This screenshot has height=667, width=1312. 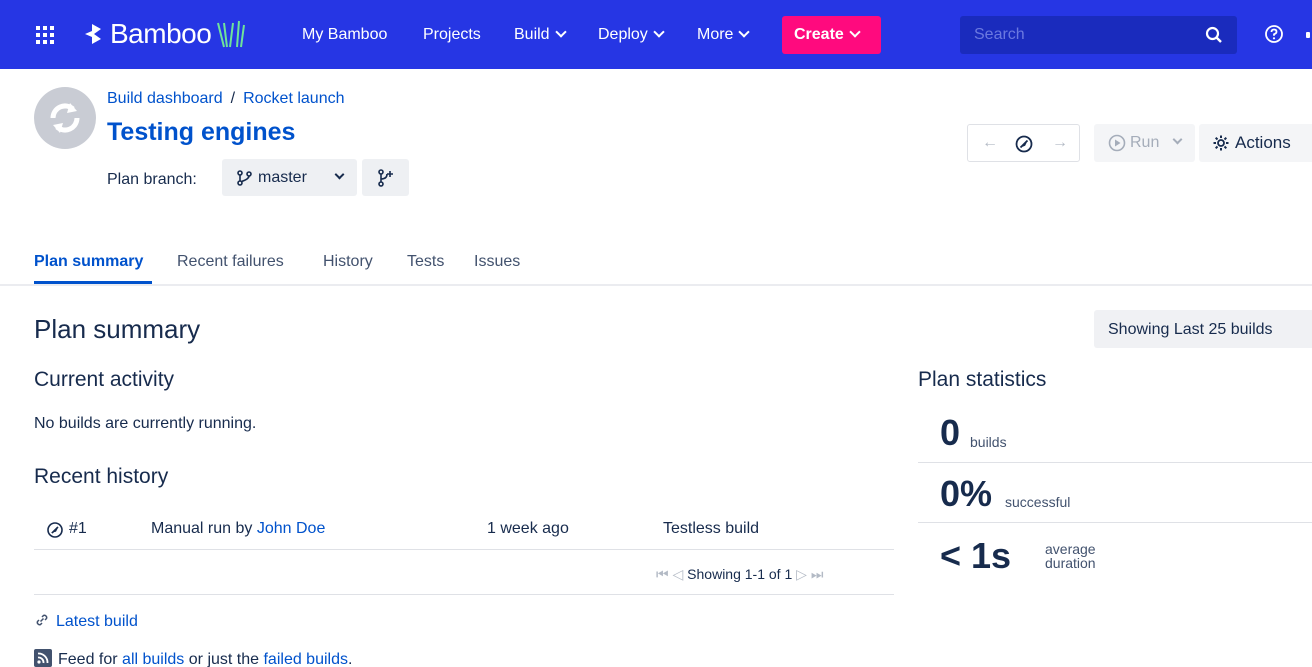 I want to click on breadcrumb-build-dashboard: Build dashboard, so click(x=165, y=98).